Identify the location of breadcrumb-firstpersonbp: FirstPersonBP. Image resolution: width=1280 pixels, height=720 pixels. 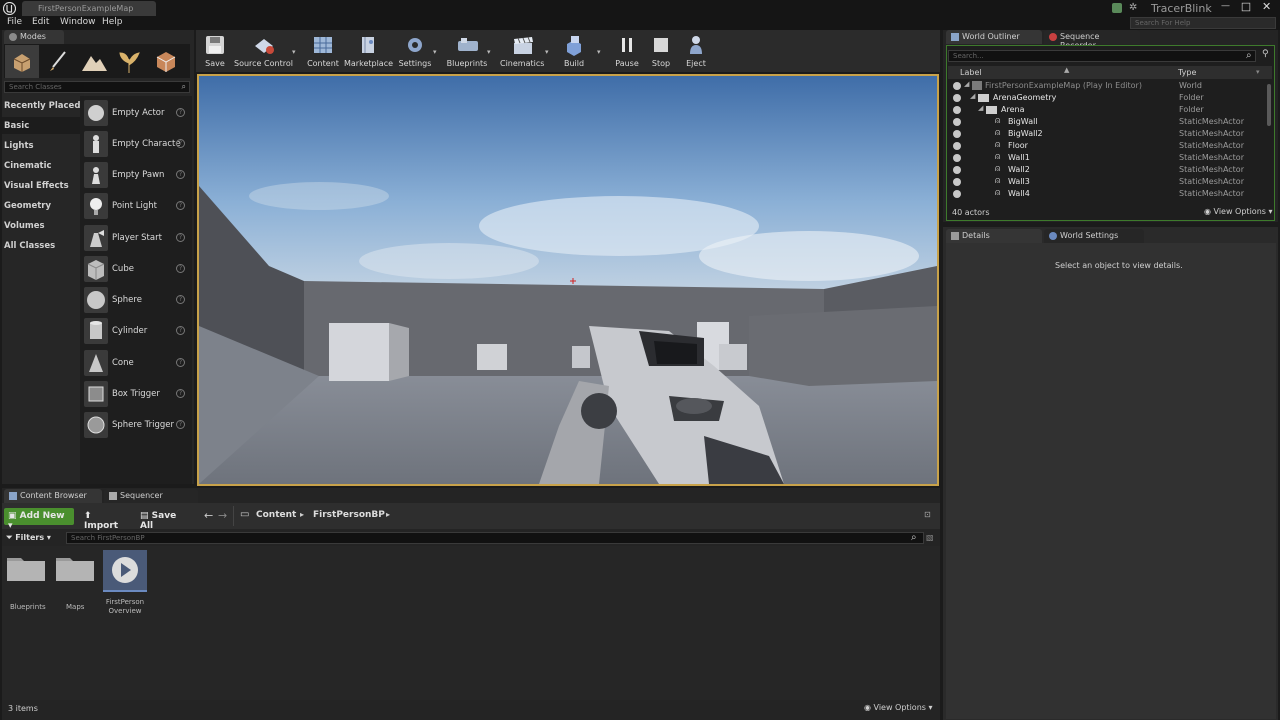
(349, 515).